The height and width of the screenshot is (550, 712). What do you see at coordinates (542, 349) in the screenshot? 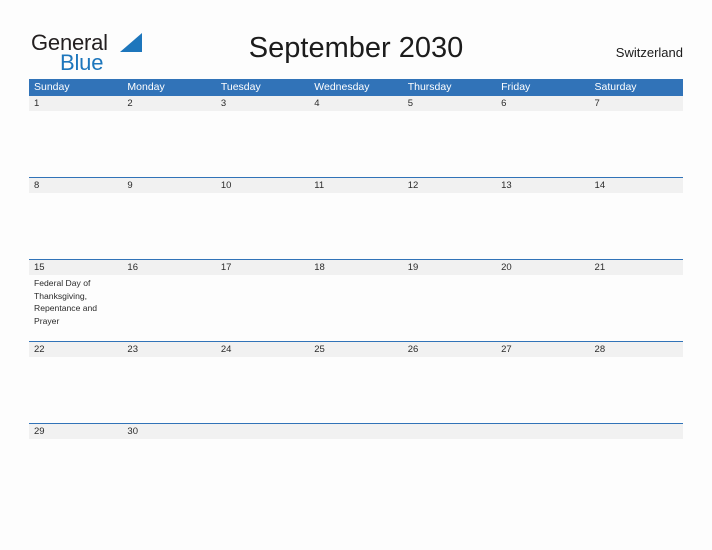
I see `day-number: 27` at bounding box center [542, 349].